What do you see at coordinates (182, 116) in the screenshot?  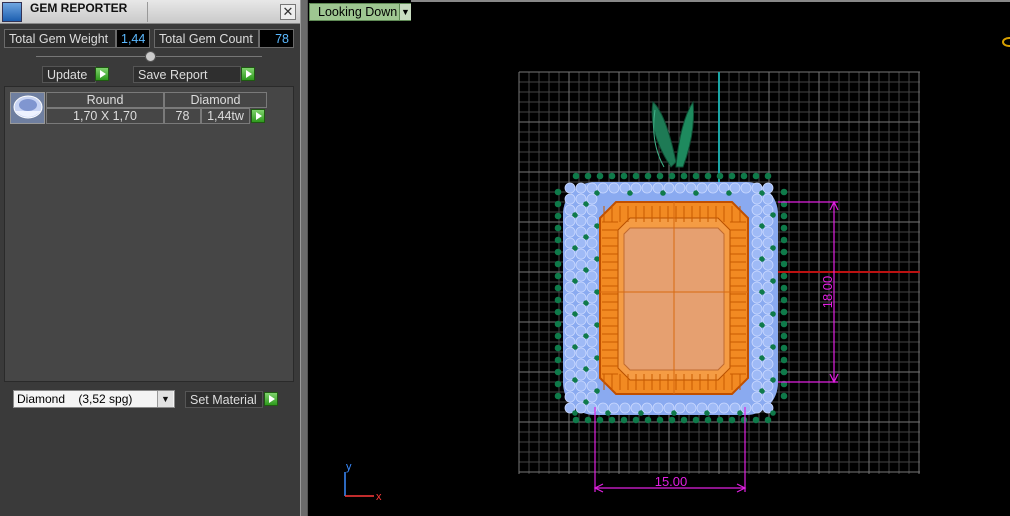 I see `gem-count-cell: 78` at bounding box center [182, 116].